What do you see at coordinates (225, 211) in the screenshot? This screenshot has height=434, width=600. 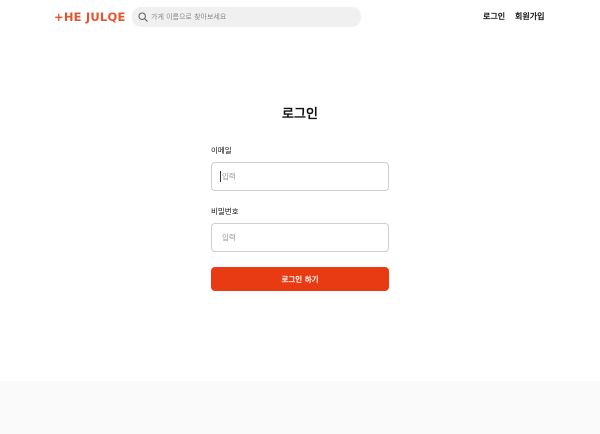 I see `password-label: 비밀번호` at bounding box center [225, 211].